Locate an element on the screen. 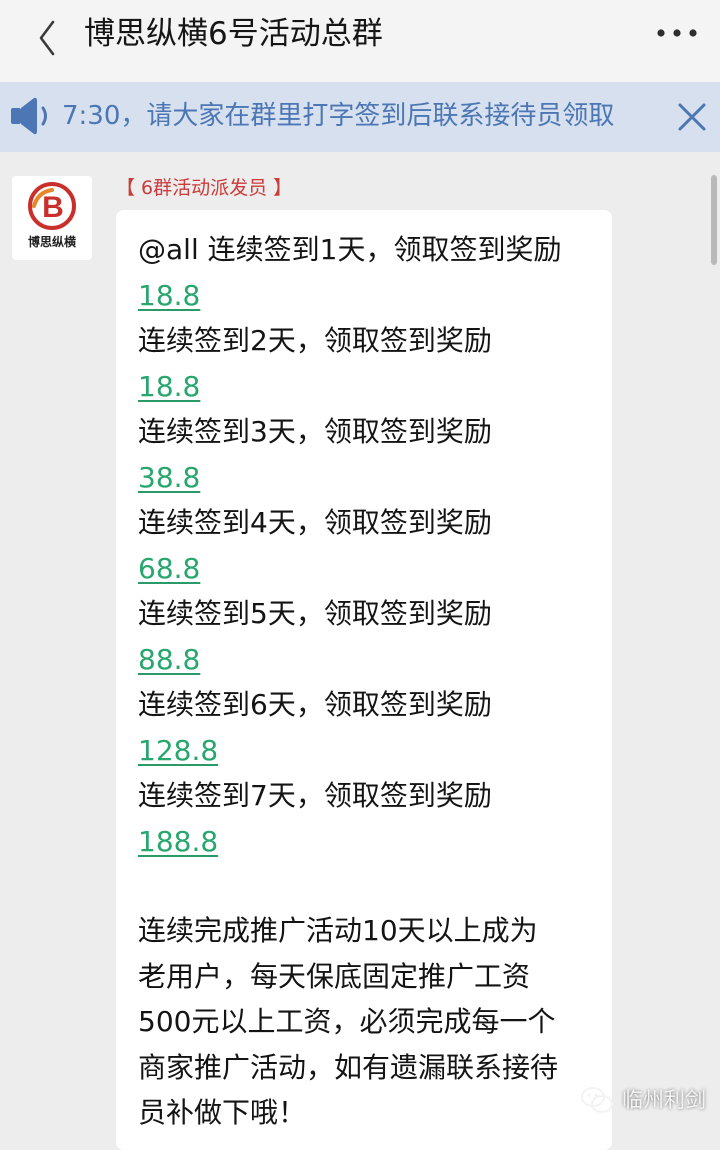  paragraph-line: 员补做下哦！ is located at coordinates (222, 1112).